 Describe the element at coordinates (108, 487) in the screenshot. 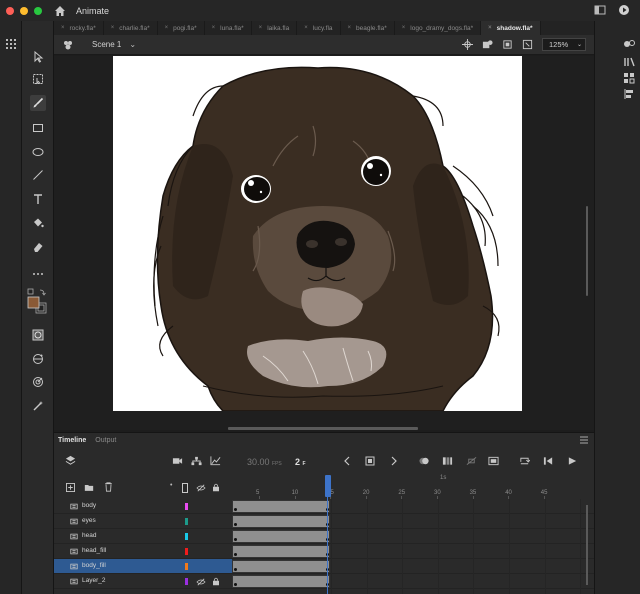

I see `delete-layer-icon` at that location.